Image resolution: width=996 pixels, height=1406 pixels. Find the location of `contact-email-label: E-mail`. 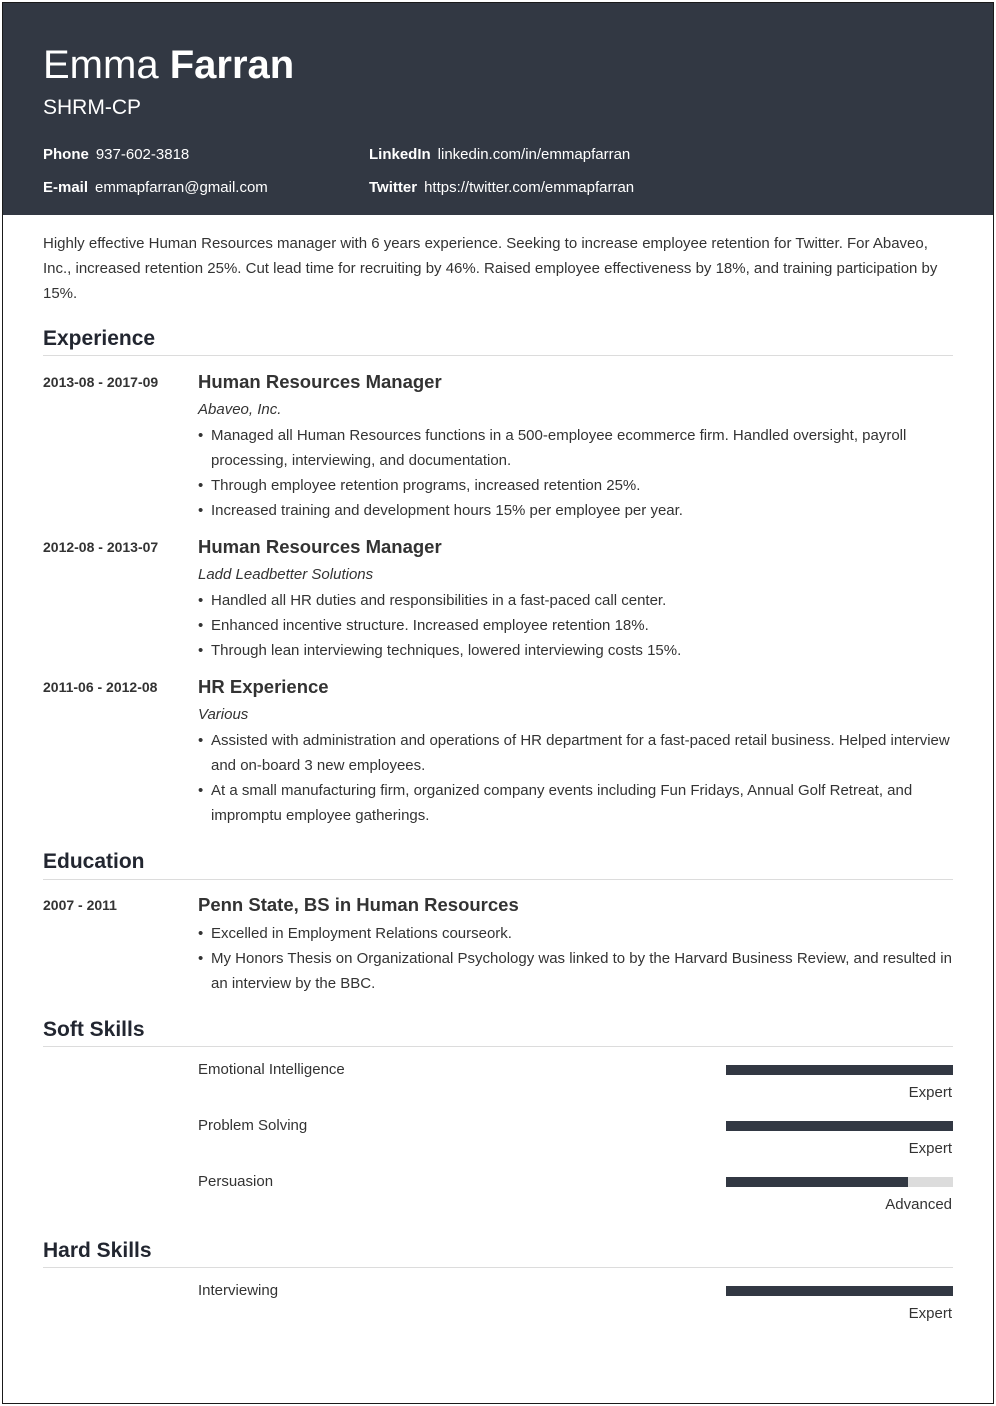

contact-email-label: E-mail is located at coordinates (66, 187).